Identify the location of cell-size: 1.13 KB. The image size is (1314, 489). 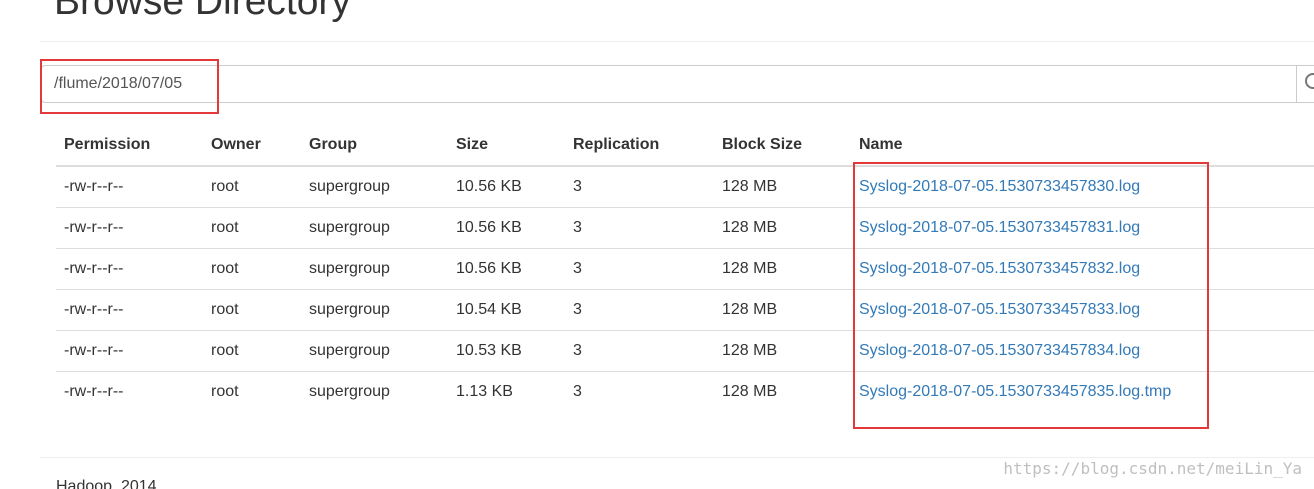
(506, 391).